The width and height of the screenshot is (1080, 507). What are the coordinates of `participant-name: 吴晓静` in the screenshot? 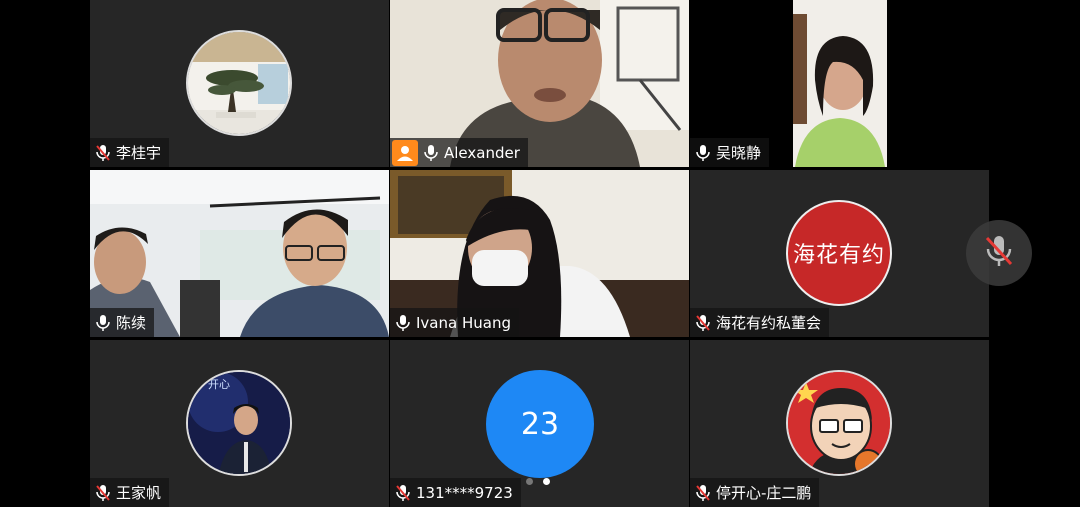 It's located at (739, 153).